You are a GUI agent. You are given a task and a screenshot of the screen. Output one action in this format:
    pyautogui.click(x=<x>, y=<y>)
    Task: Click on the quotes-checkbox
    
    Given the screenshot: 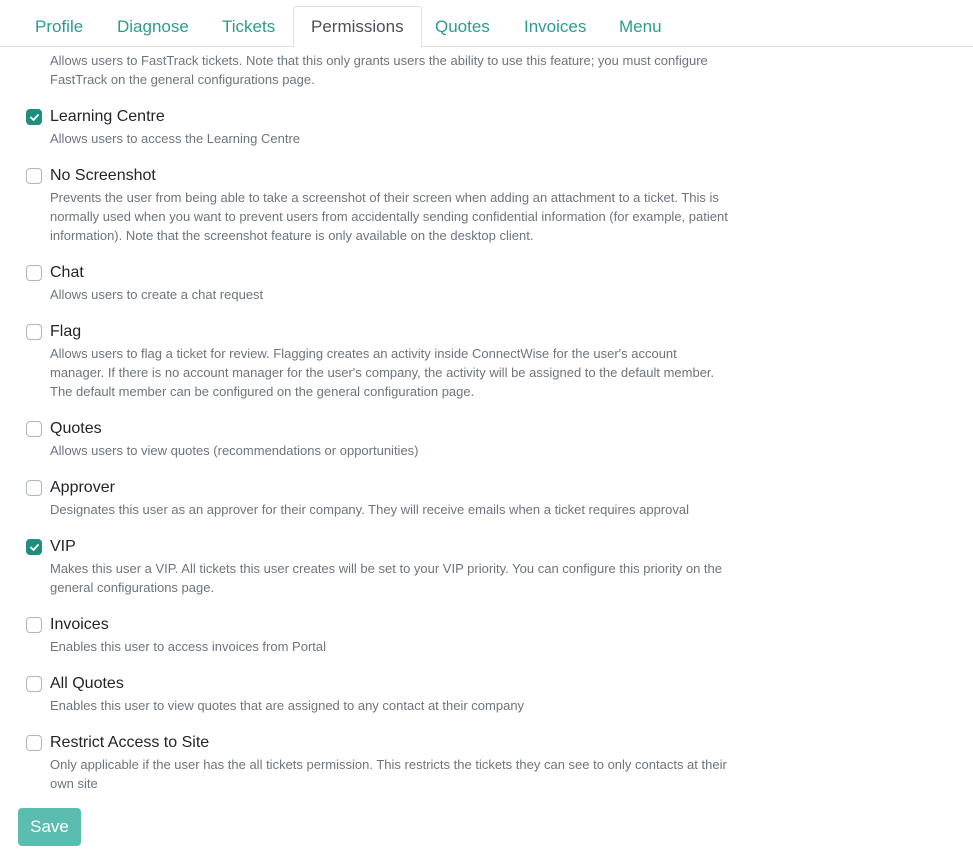 What is the action you would take?
    pyautogui.click(x=34, y=429)
    